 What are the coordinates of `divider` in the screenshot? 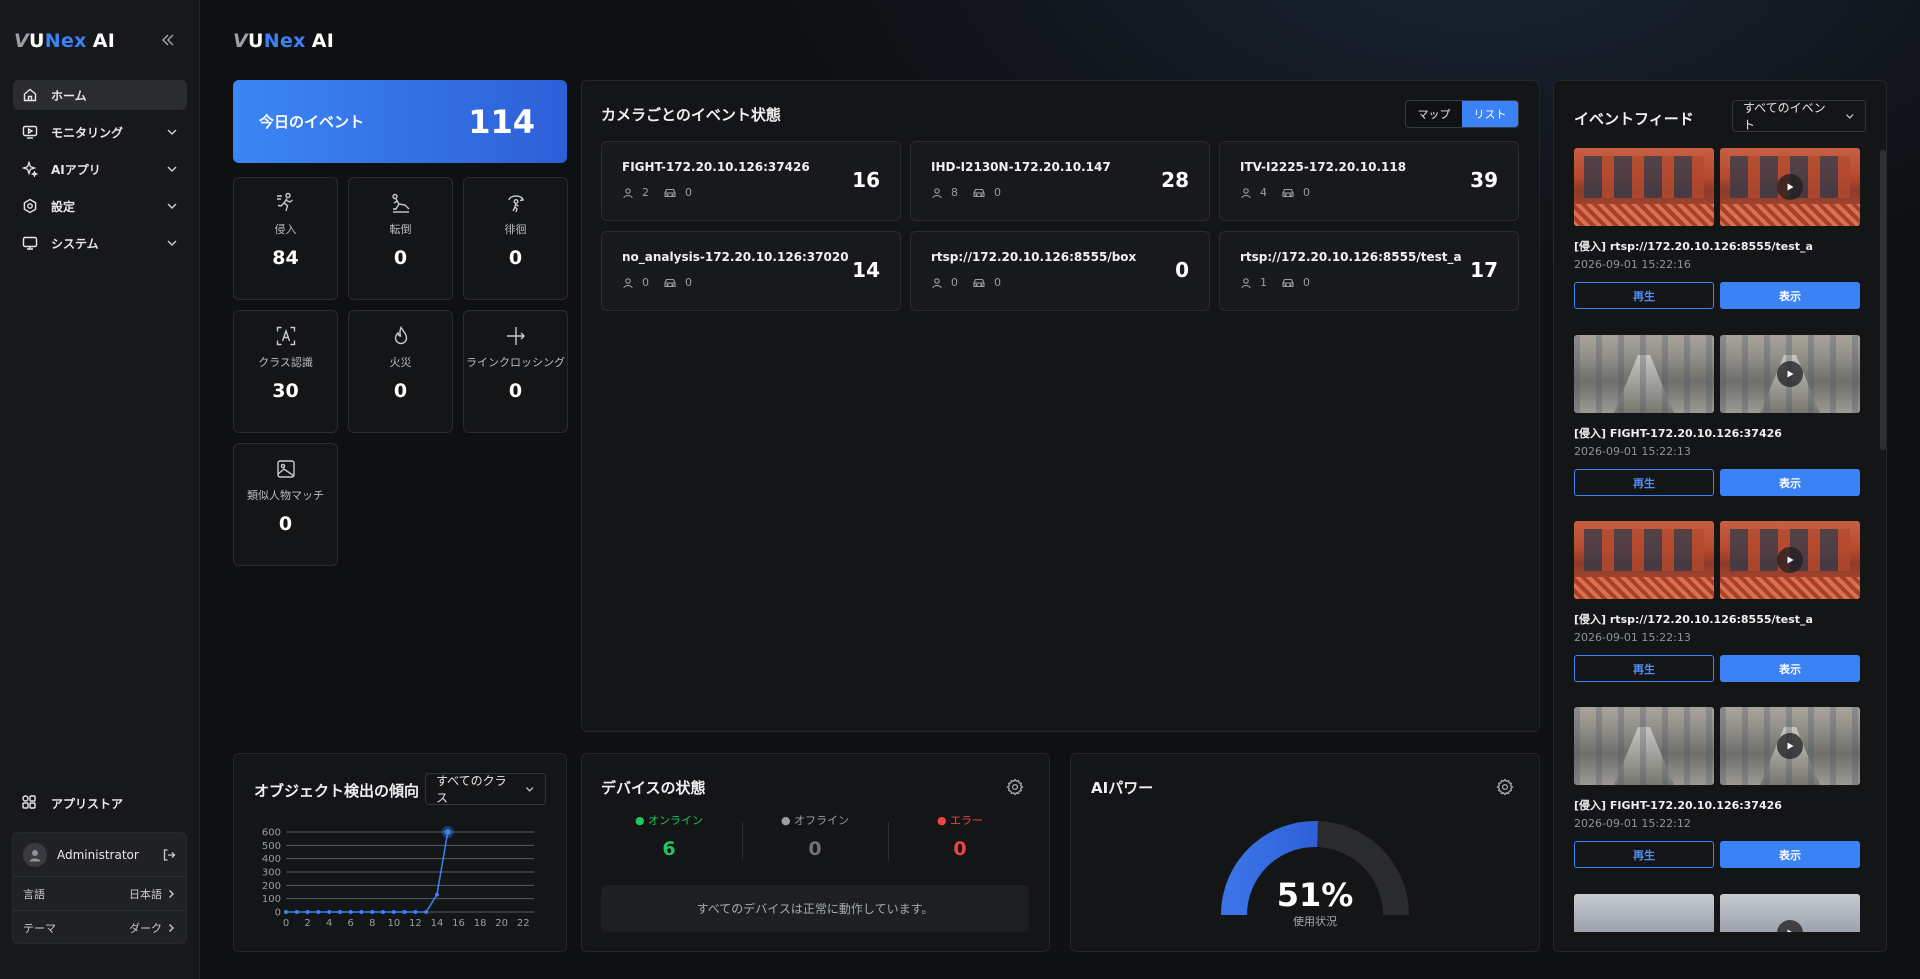 It's located at (888, 841).